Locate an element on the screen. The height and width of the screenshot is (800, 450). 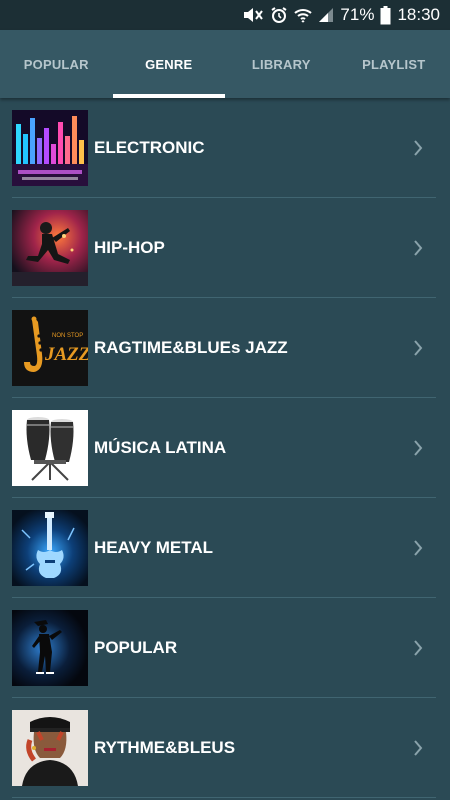
genre-item-popular: POPULAR is located at coordinates (225, 648).